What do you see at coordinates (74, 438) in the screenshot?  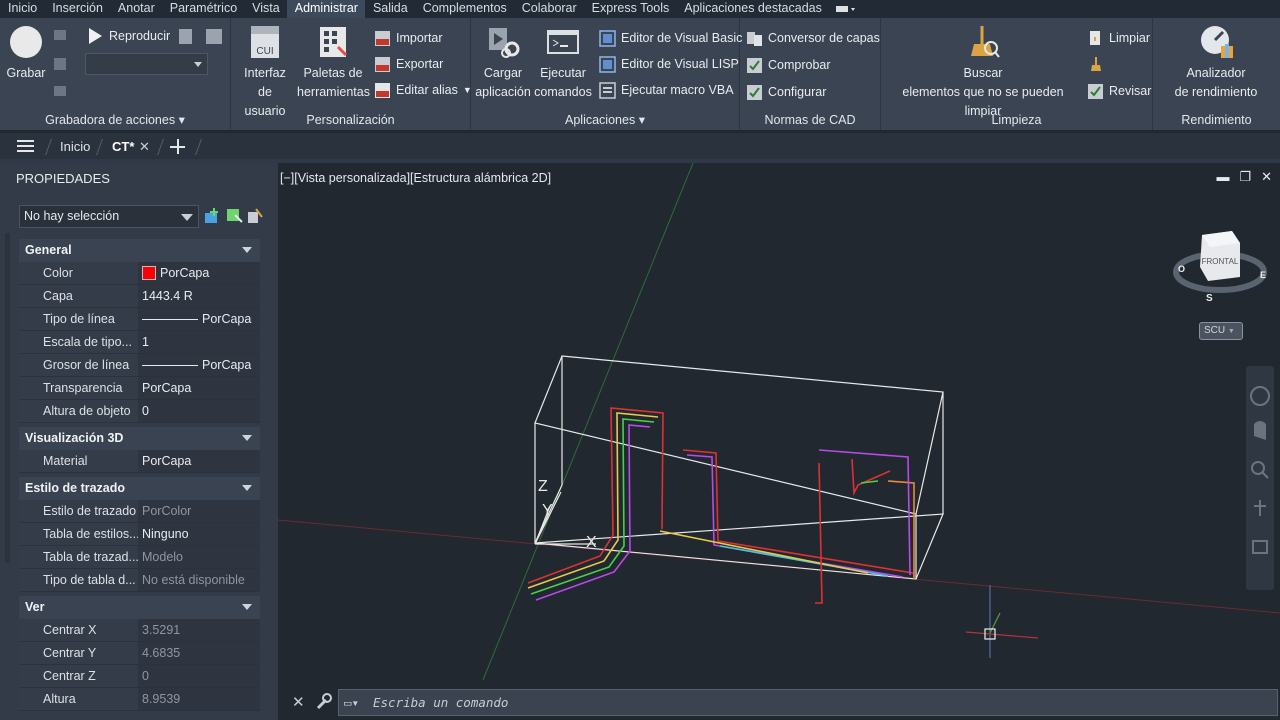 I see `section-vis3d-title: Visualización 3D` at bounding box center [74, 438].